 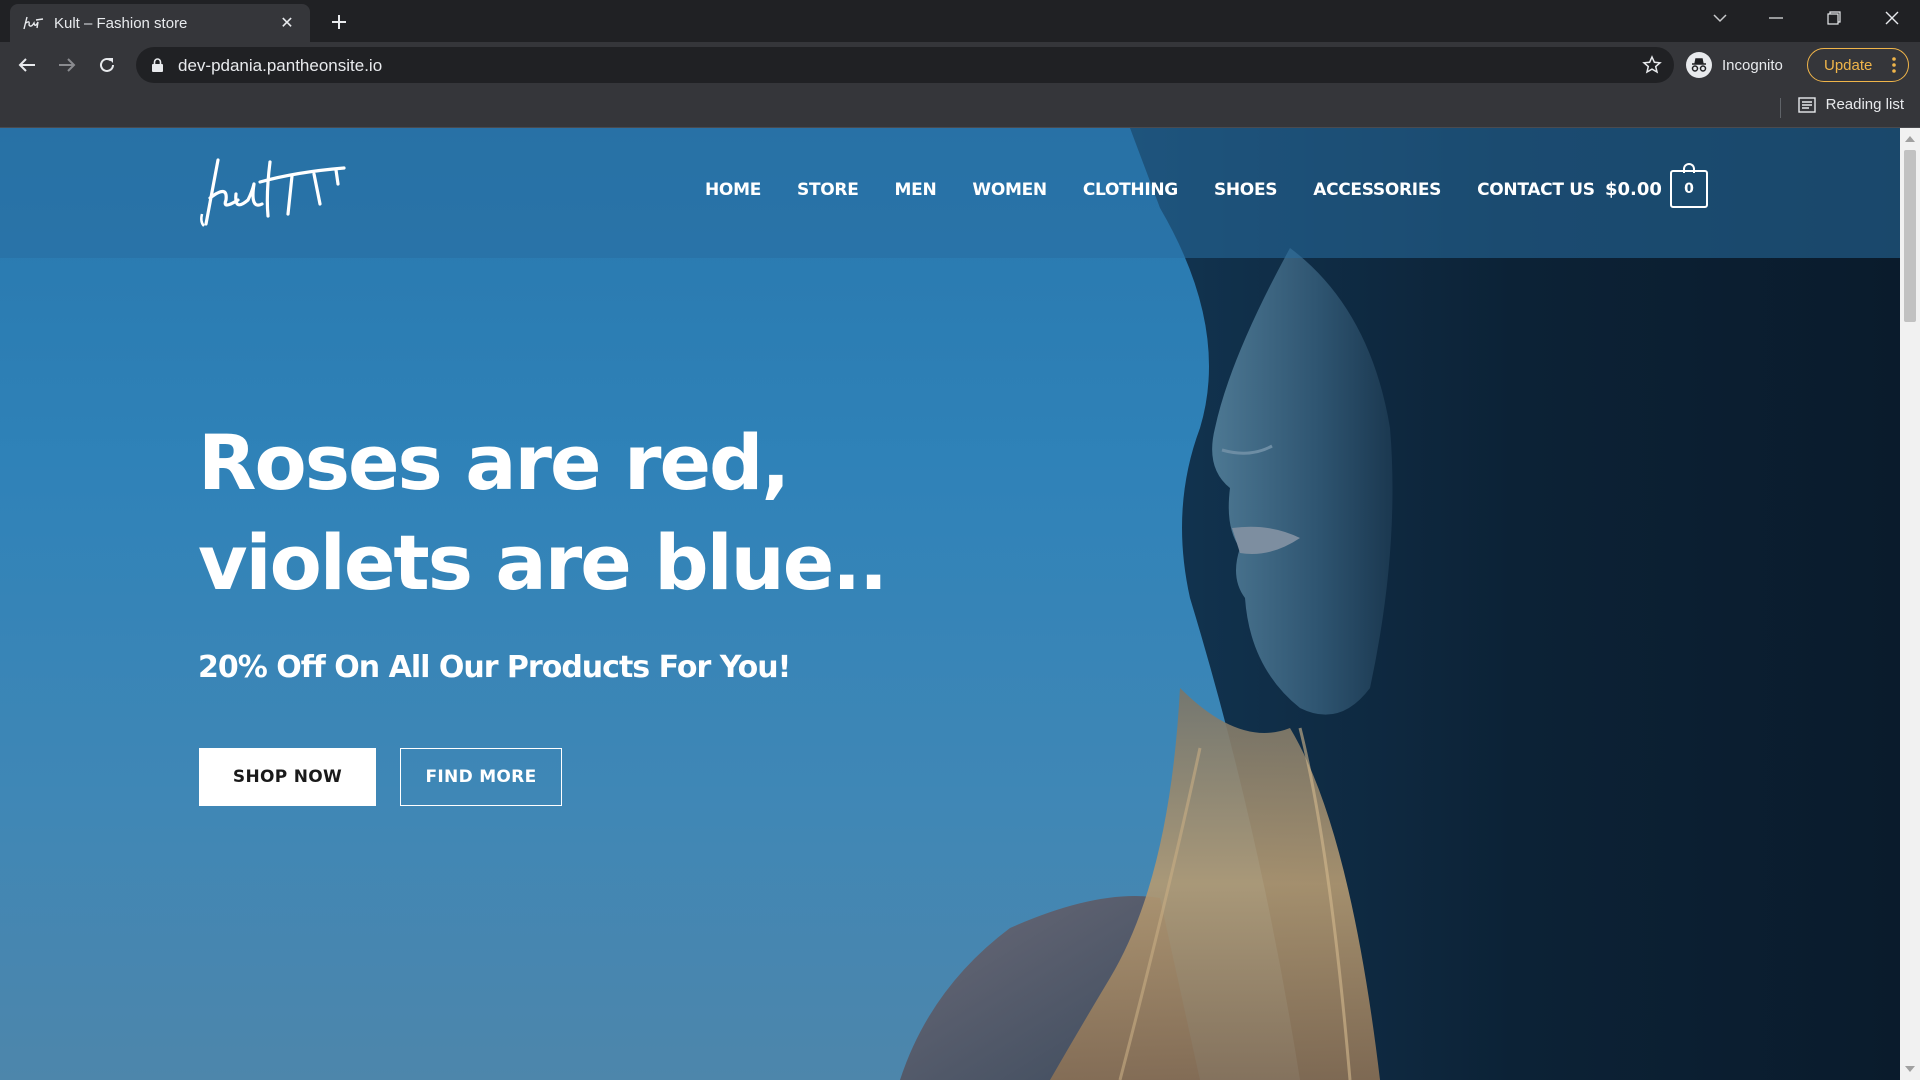 What do you see at coordinates (280, 65) in the screenshot?
I see `url-text: dev-pdania.pantheonsite.io` at bounding box center [280, 65].